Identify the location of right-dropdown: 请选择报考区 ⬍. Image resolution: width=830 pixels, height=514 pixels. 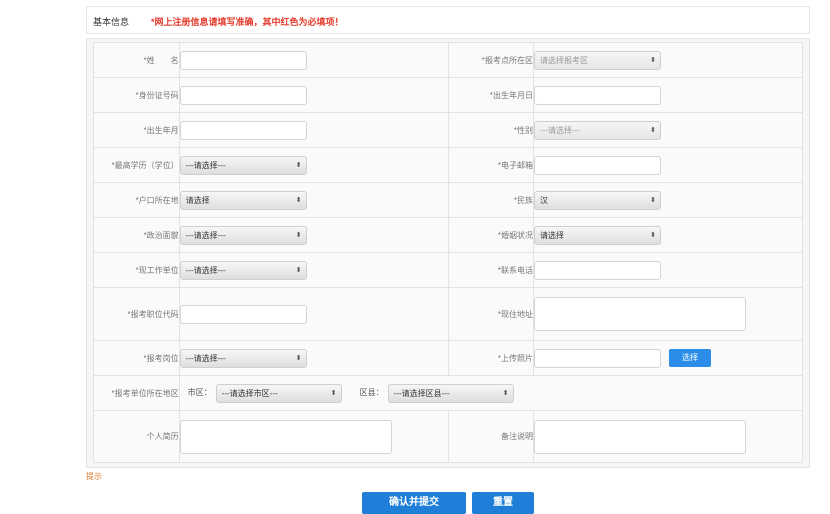
(597, 60).